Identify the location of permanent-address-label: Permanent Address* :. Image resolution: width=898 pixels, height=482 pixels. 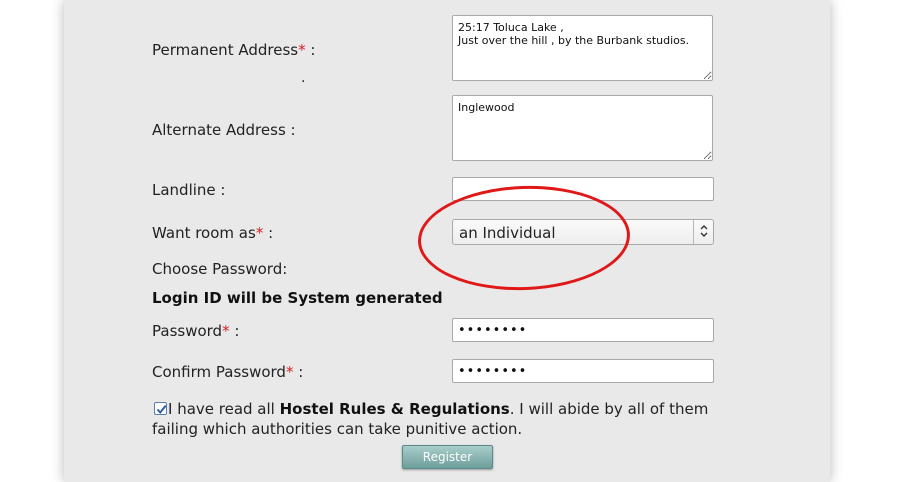
(234, 50).